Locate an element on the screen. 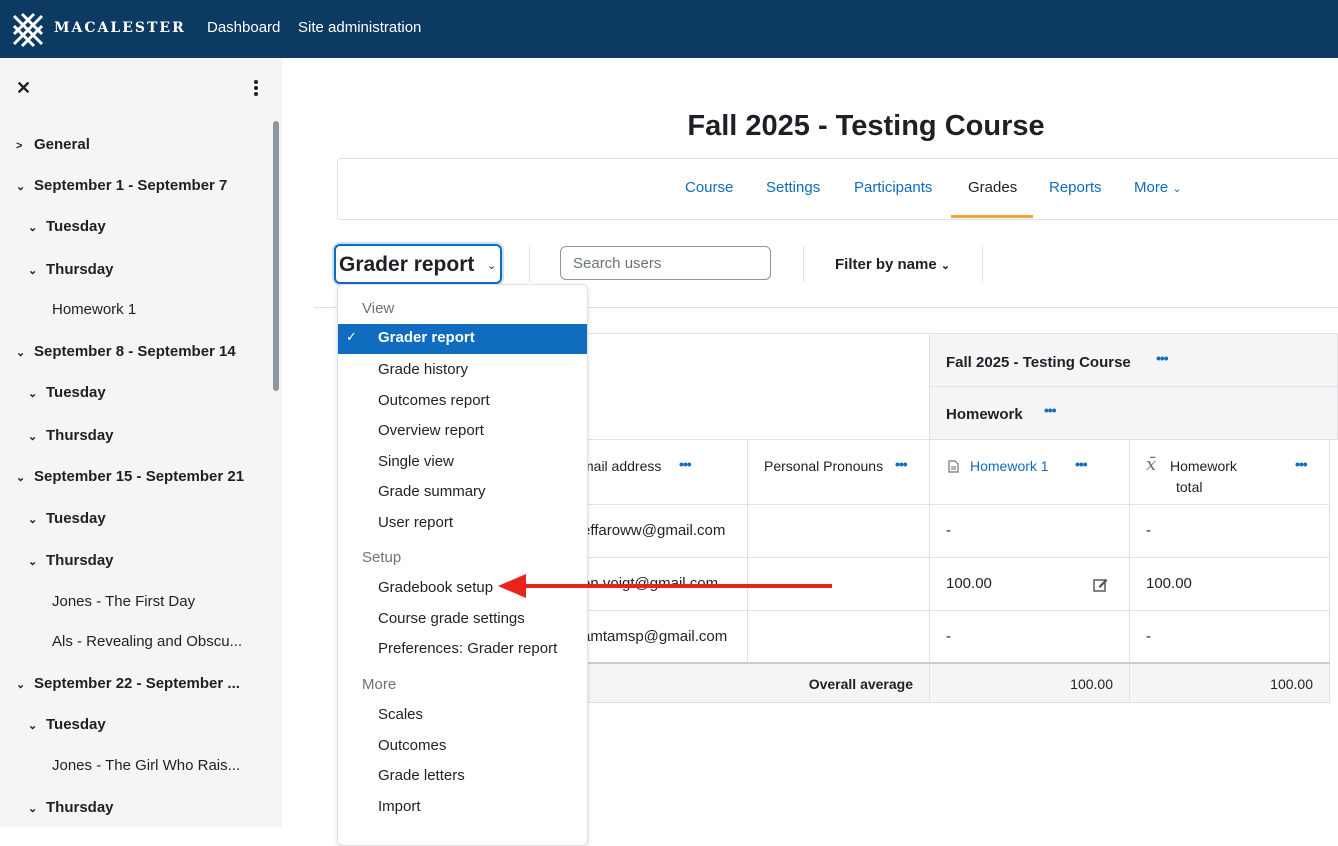  menu-item-user-report: User report is located at coordinates (415, 522).